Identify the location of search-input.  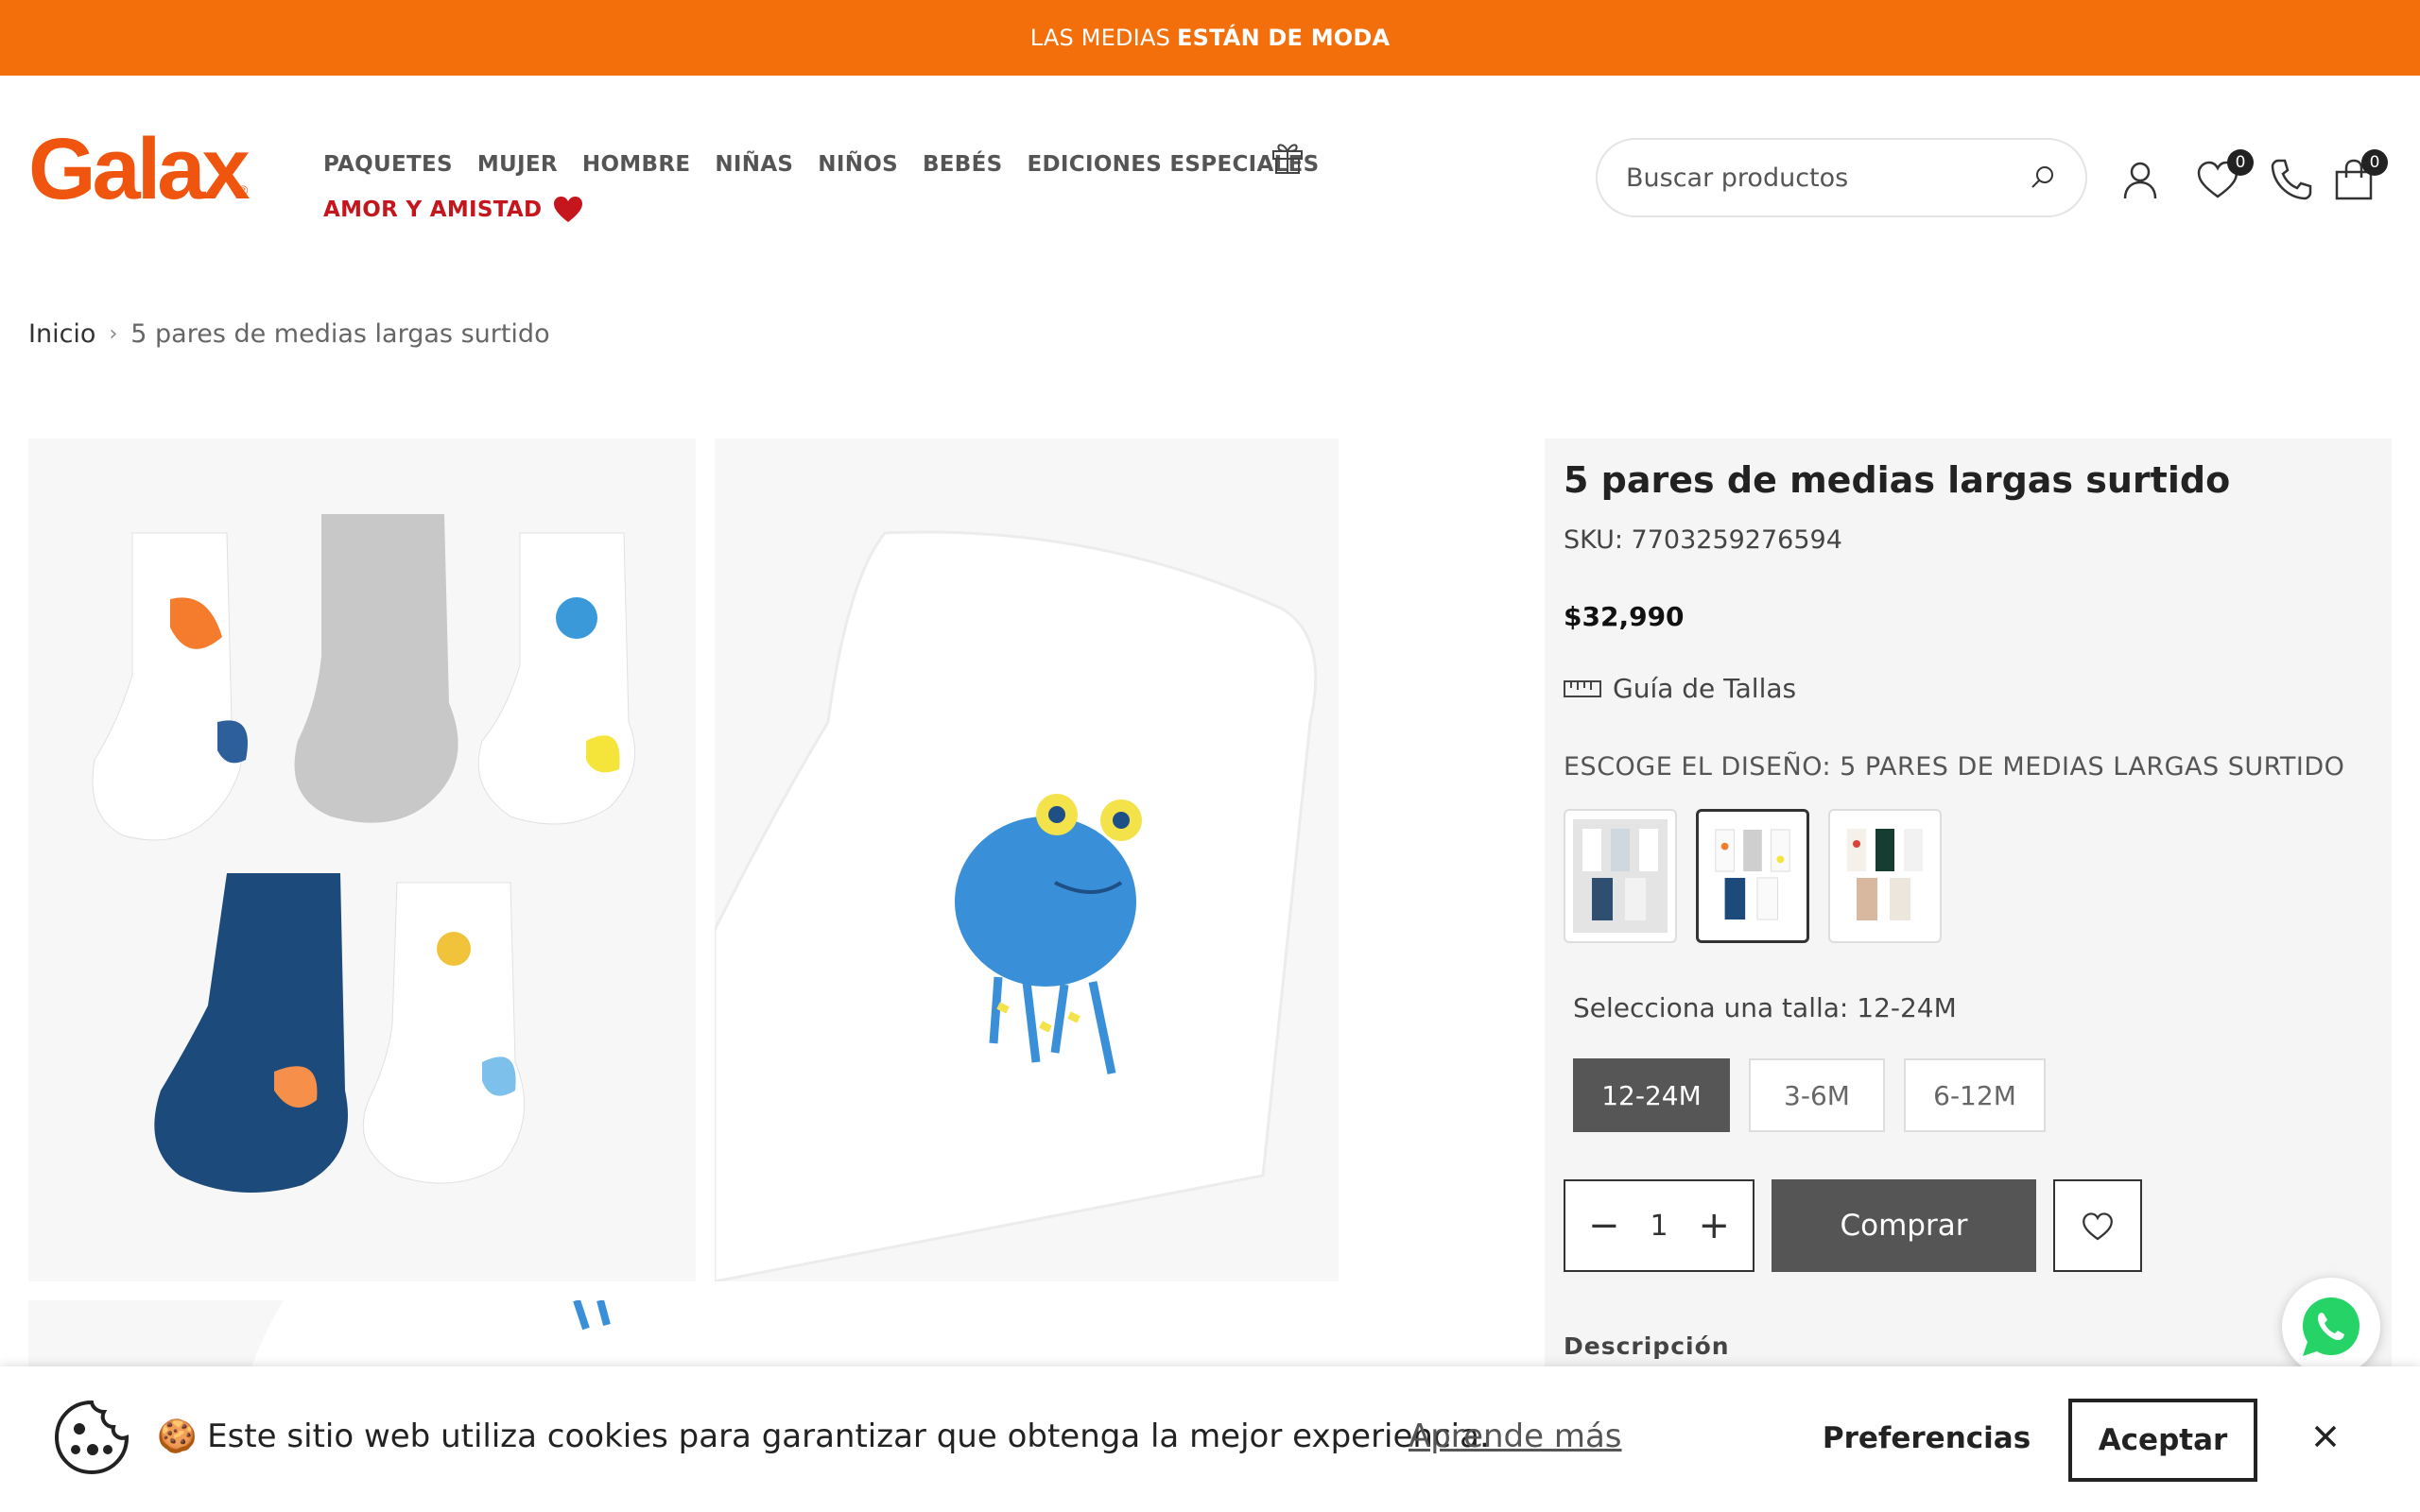
(1827, 178).